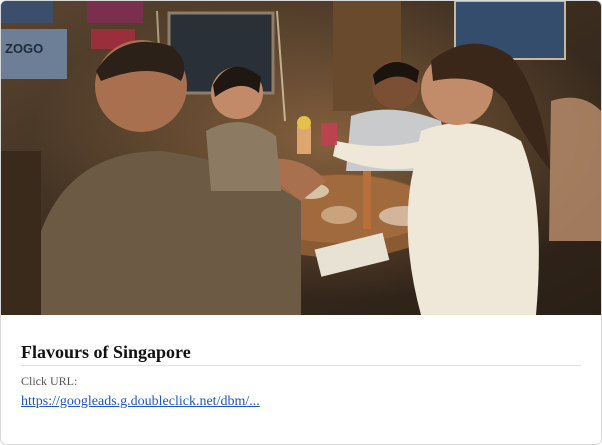  I want to click on wall-poster-top-left, so click(27, 12).